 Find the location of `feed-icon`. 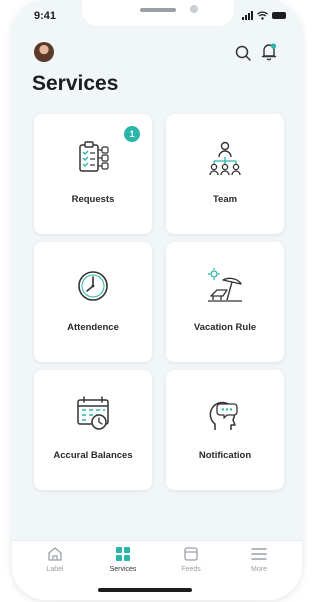

feed-icon is located at coordinates (191, 554).